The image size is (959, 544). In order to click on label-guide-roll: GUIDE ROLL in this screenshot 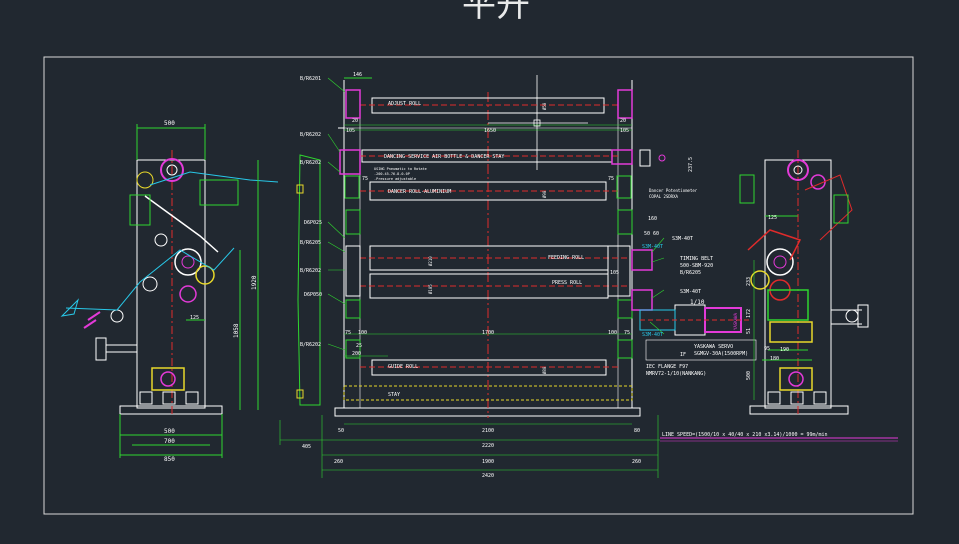, I will do `click(403, 367)`.